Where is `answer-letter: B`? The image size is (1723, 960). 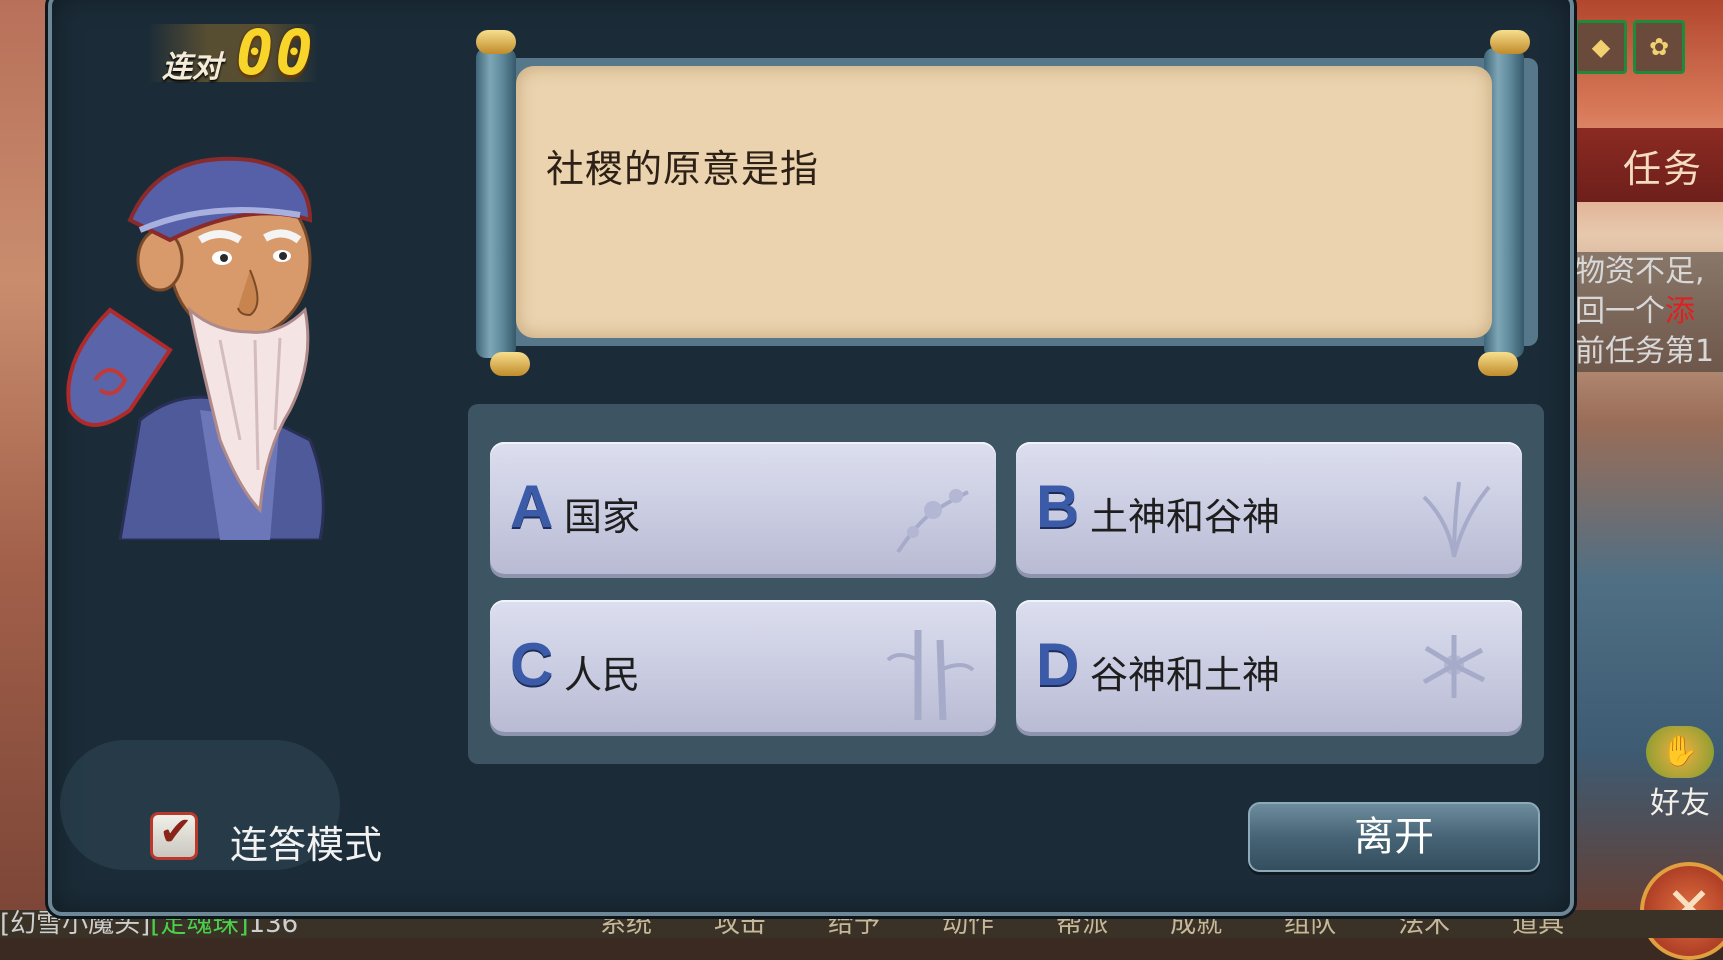
answer-letter: B is located at coordinates (1058, 506).